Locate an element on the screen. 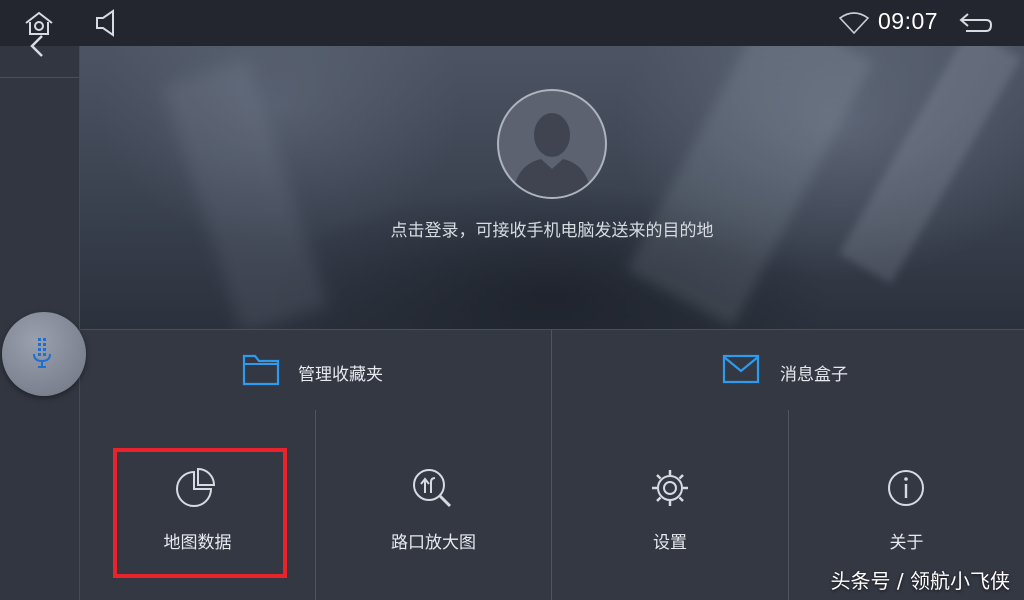 Image resolution: width=1024 pixels, height=600 pixels. folder-icon is located at coordinates (261, 371).